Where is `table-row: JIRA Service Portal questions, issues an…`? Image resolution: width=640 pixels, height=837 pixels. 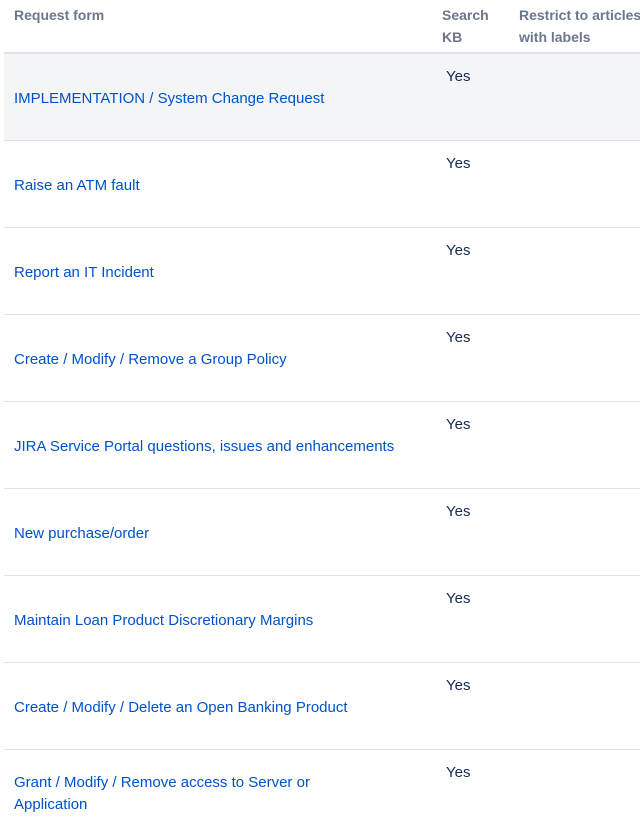 table-row: JIRA Service Portal questions, issues an… is located at coordinates (322, 445).